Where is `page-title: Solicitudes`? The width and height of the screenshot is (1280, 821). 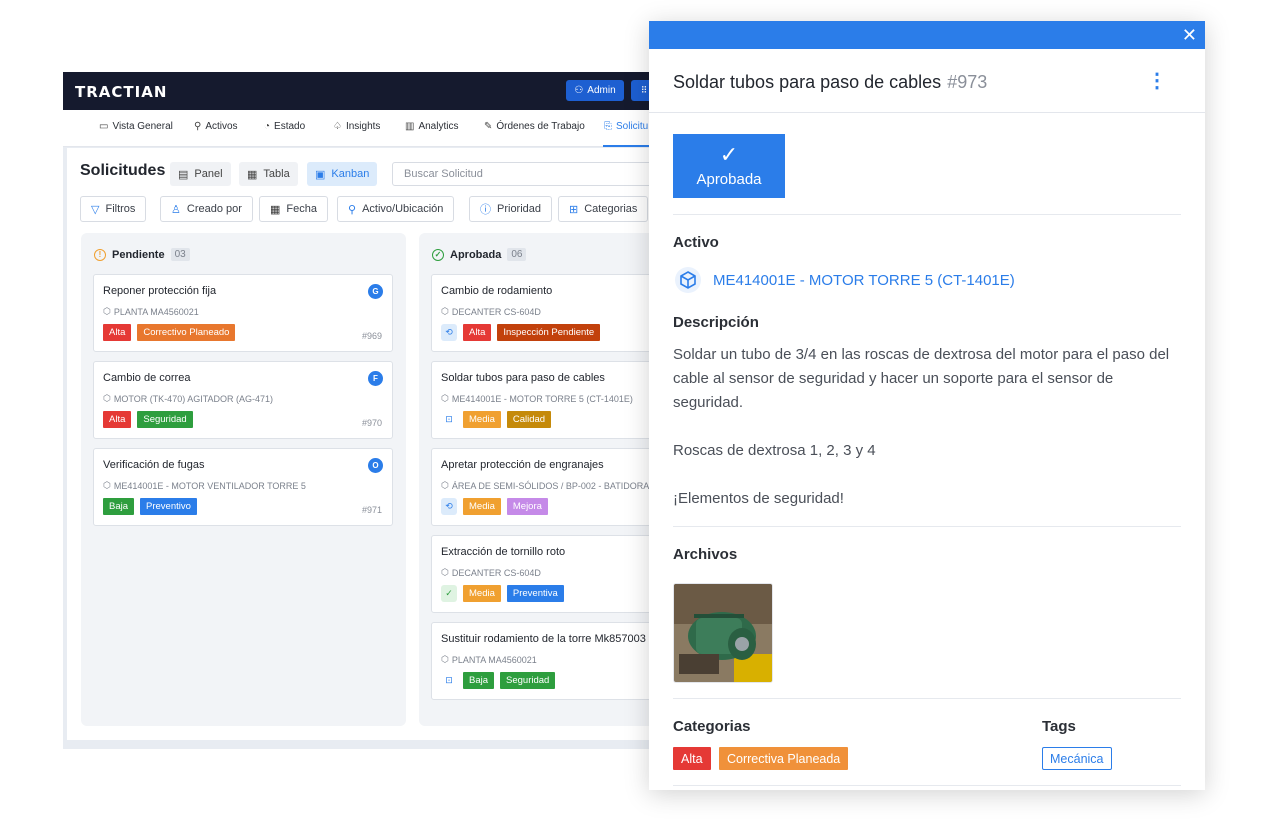 page-title: Solicitudes is located at coordinates (123, 170).